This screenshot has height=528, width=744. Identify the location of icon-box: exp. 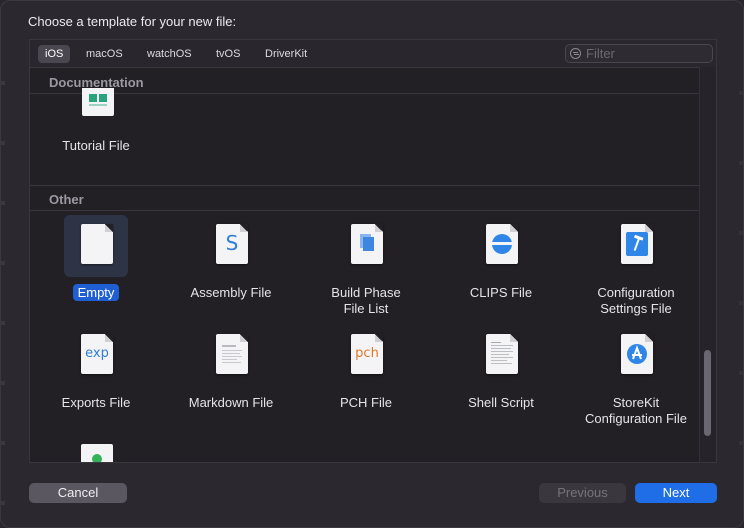
(96, 356).